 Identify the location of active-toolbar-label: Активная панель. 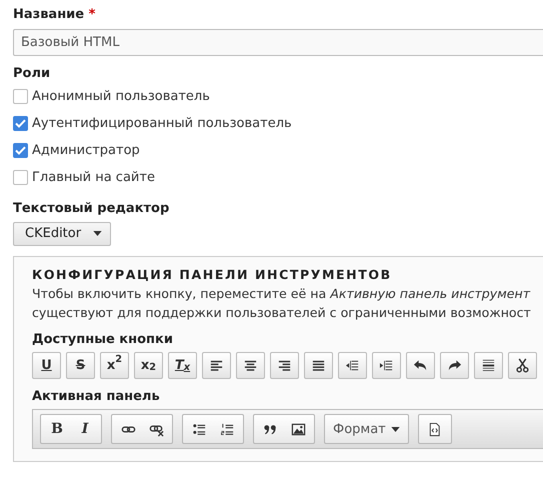
(96, 397).